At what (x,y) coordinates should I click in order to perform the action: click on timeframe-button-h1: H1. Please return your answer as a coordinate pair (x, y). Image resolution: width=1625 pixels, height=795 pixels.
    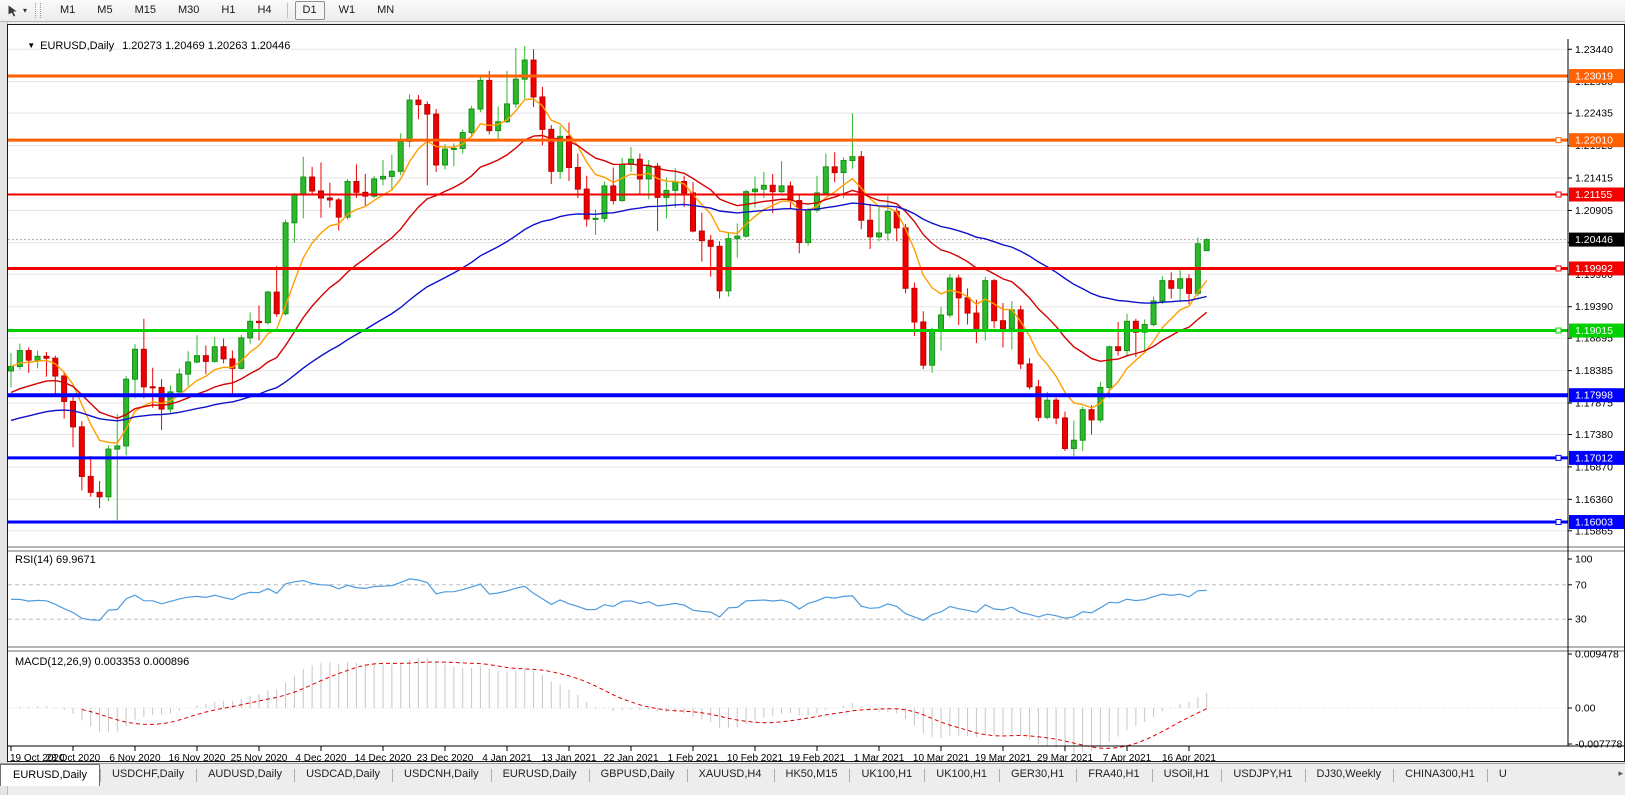
    Looking at the image, I should click on (228, 10).